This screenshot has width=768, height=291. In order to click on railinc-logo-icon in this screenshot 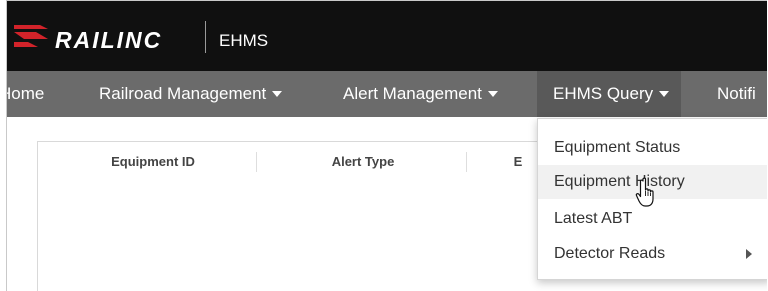, I will do `click(31, 36)`.